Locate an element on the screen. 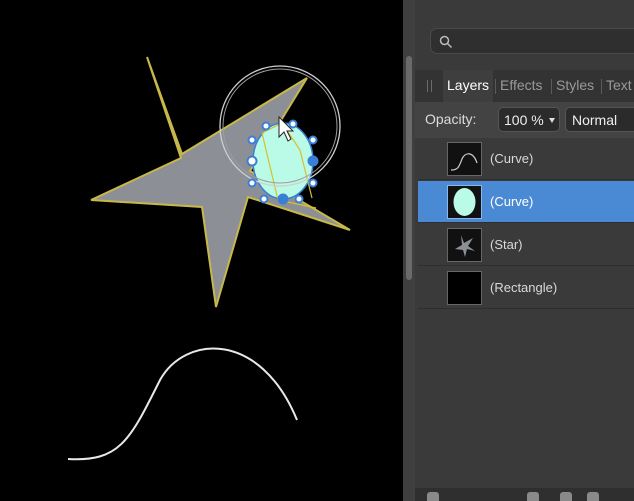 Image resolution: width=634 pixels, height=501 pixels. layer-row-star: (Star) is located at coordinates (526, 245).